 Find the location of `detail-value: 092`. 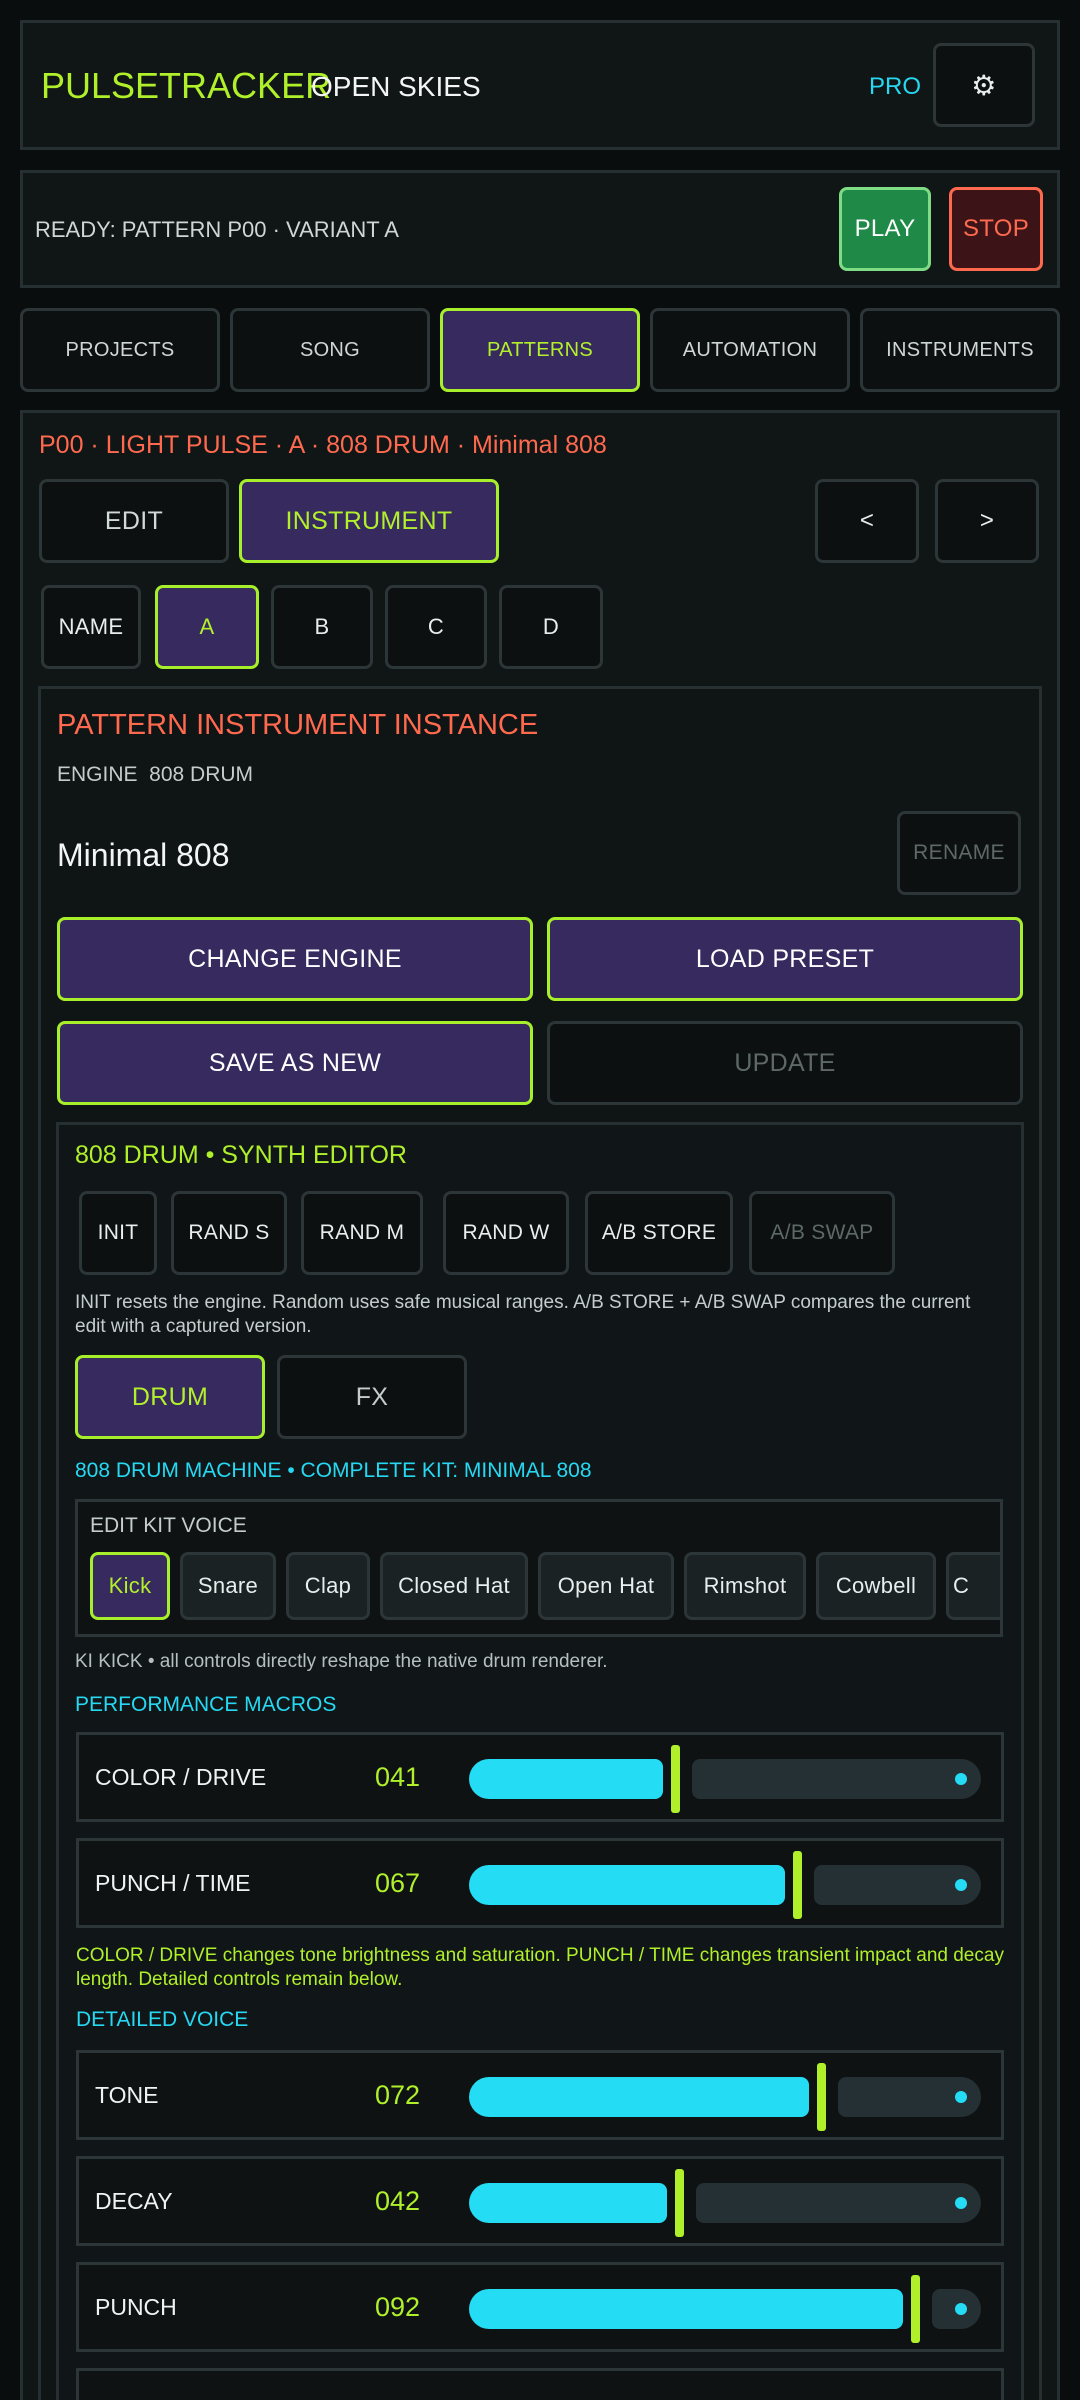

detail-value: 092 is located at coordinates (398, 2307).